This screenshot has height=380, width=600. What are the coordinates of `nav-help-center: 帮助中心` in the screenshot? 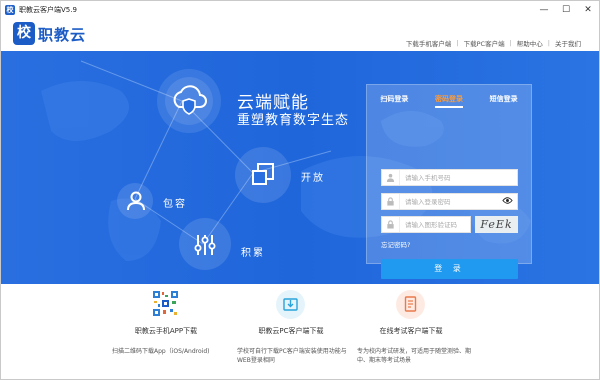 It's located at (530, 43).